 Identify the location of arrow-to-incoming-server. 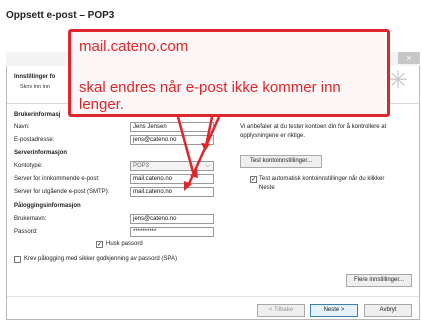
(185, 144).